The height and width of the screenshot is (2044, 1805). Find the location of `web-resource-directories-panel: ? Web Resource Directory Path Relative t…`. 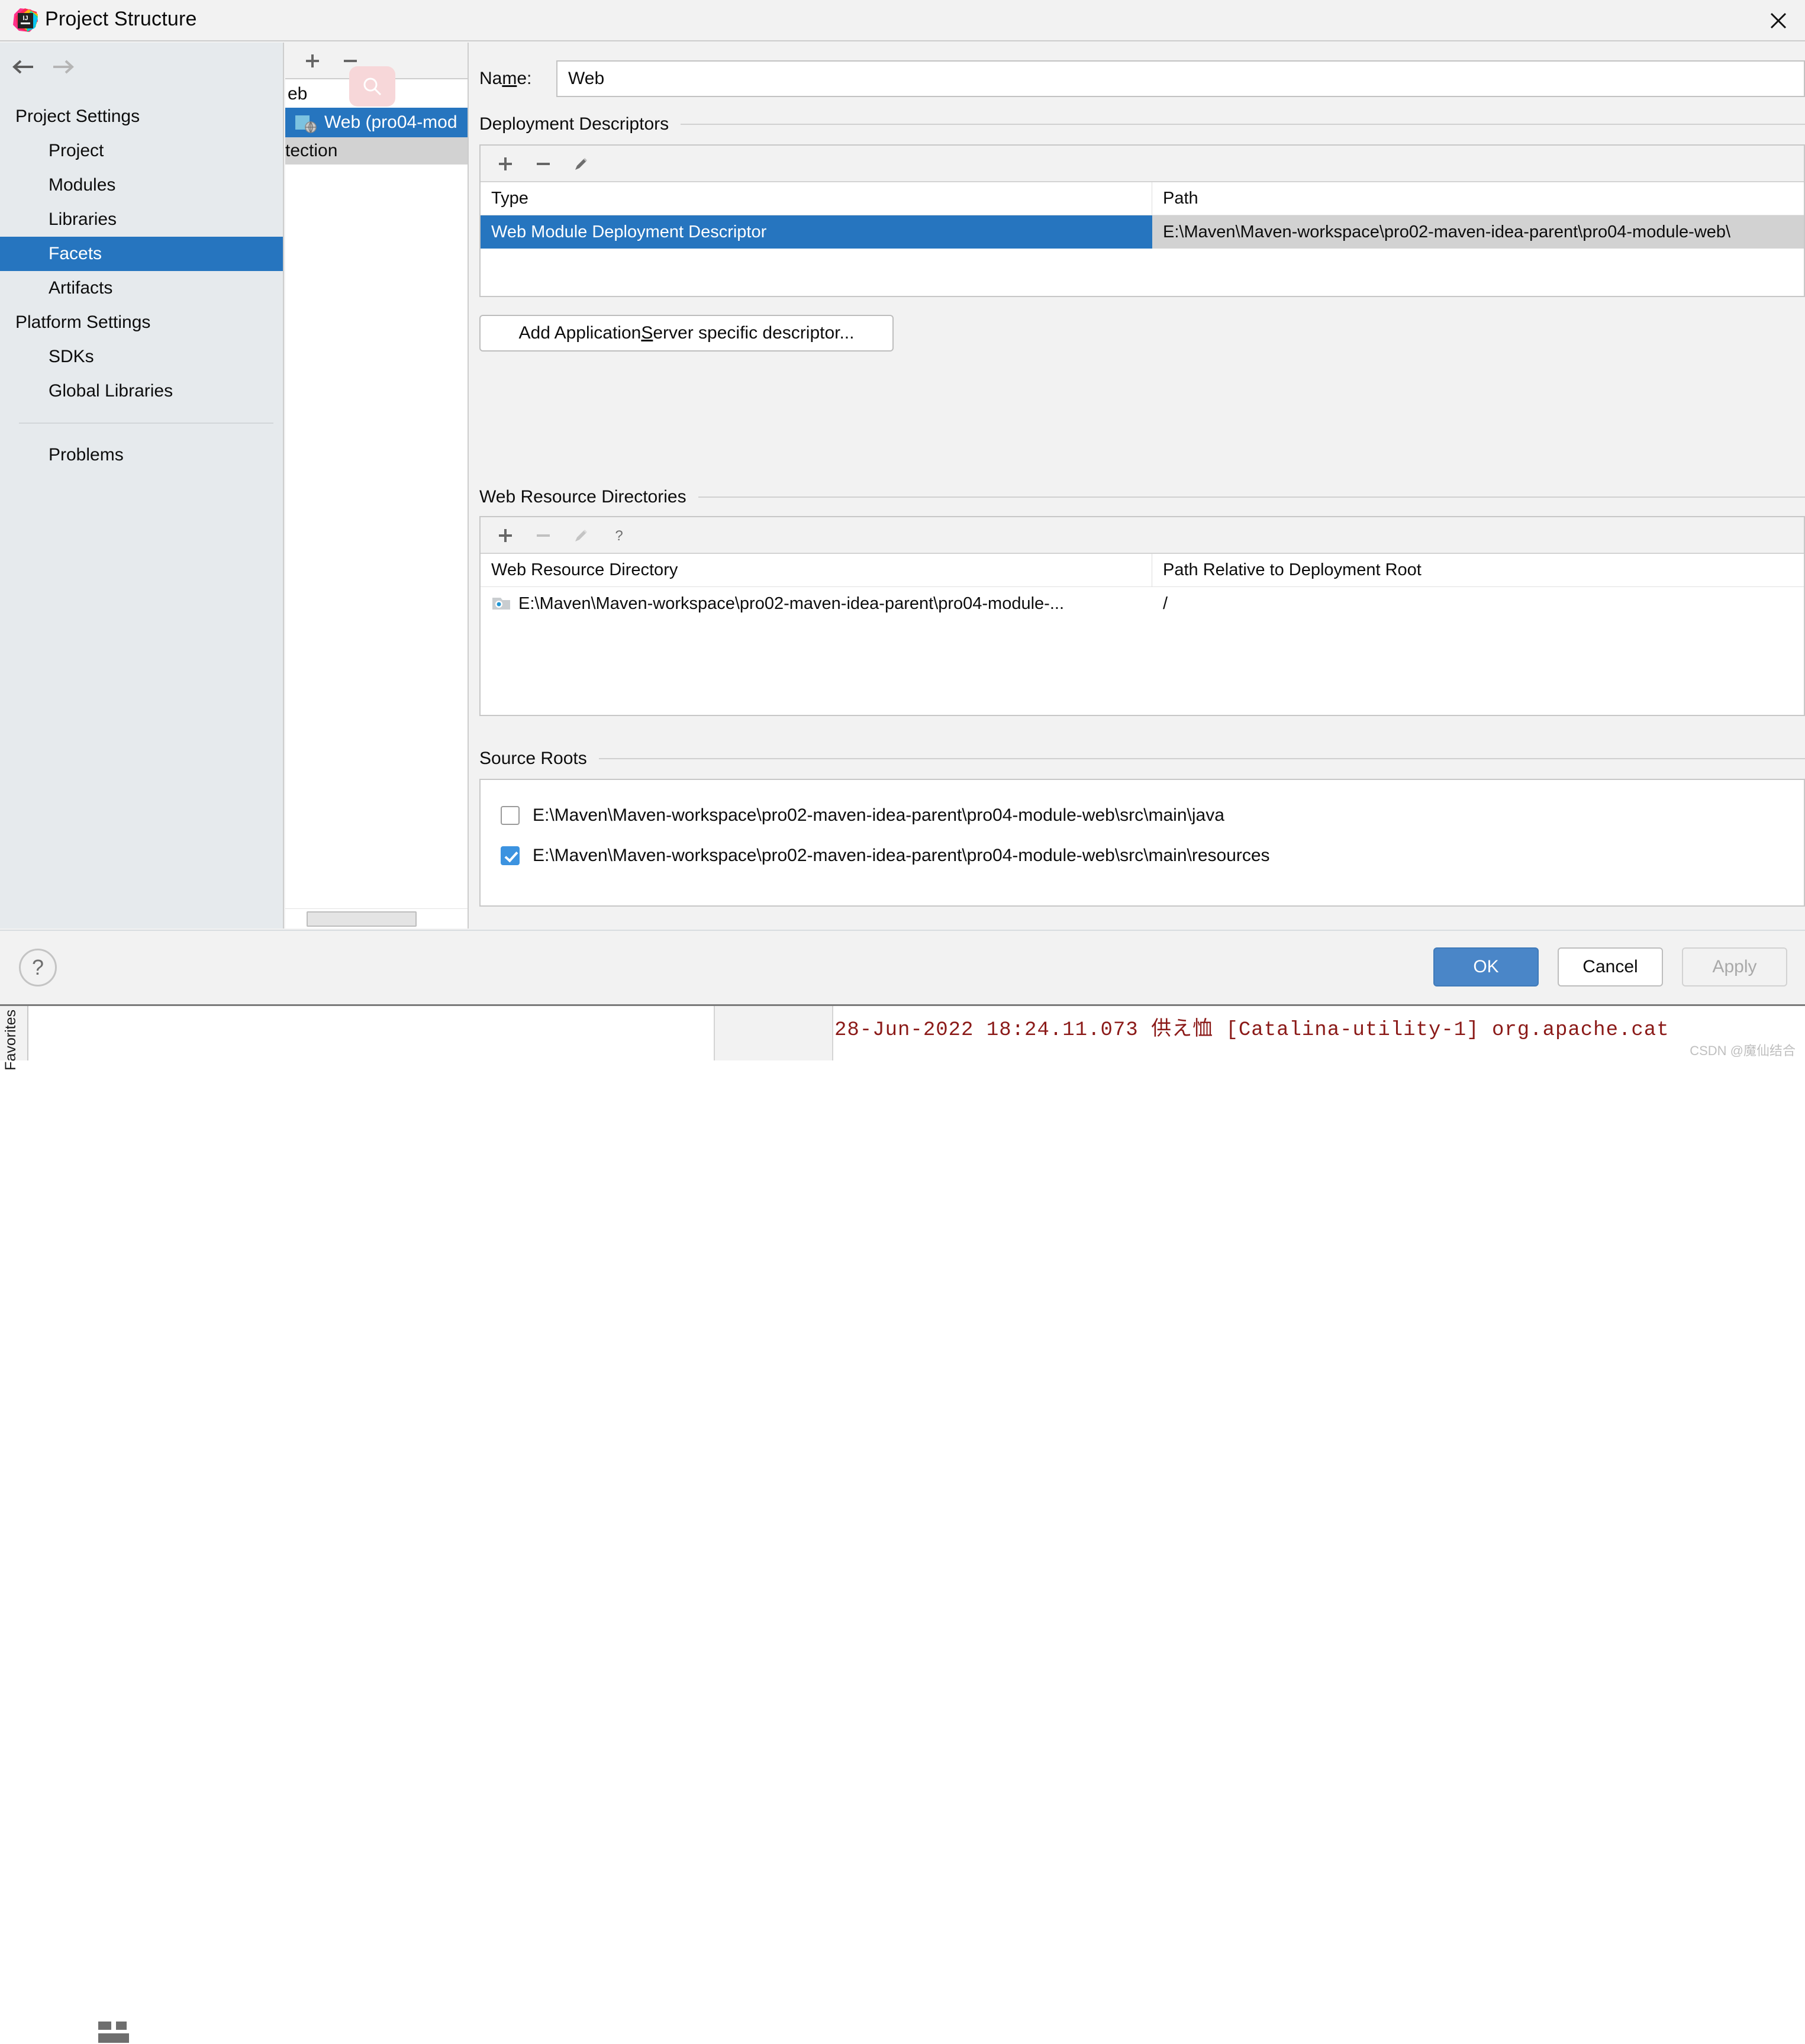

web-resource-directories-panel: ? Web Resource Directory Path Relative t… is located at coordinates (1142, 616).